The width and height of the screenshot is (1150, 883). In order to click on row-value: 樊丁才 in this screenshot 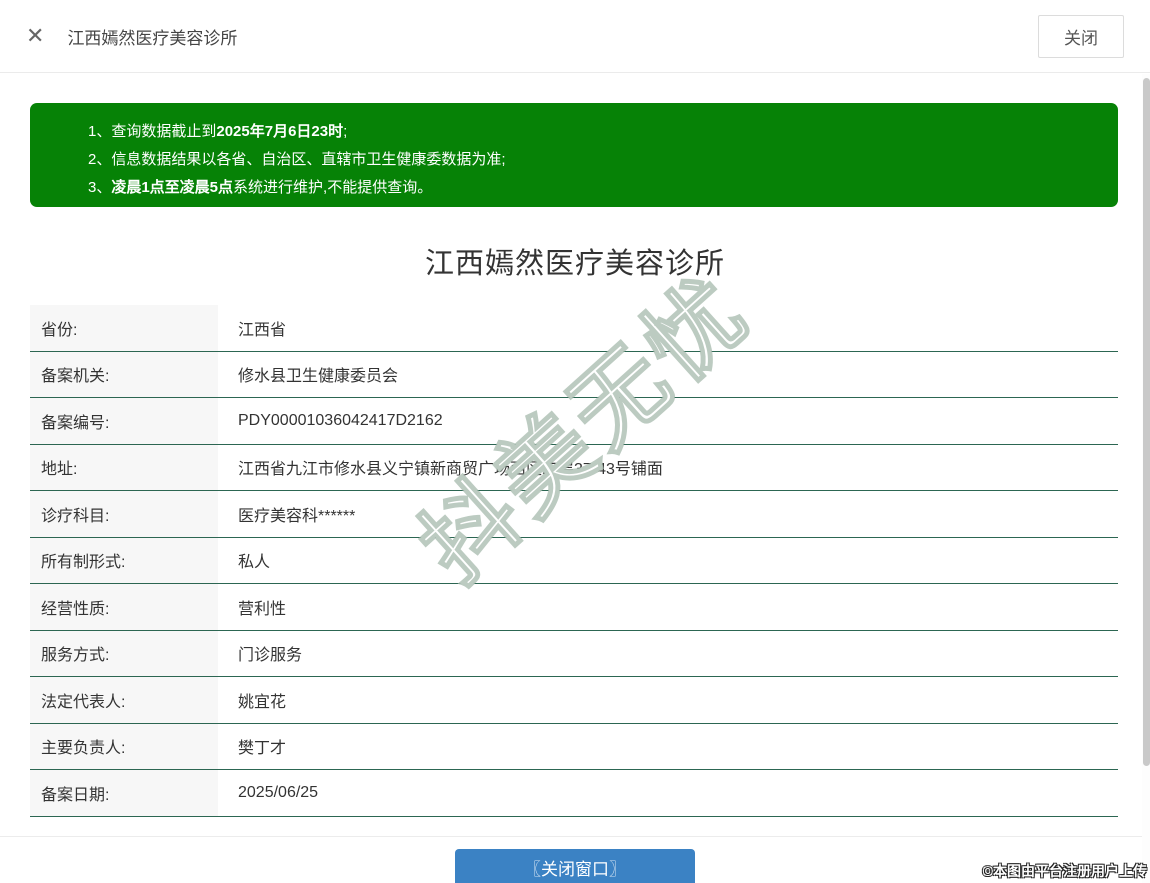, I will do `click(668, 746)`.